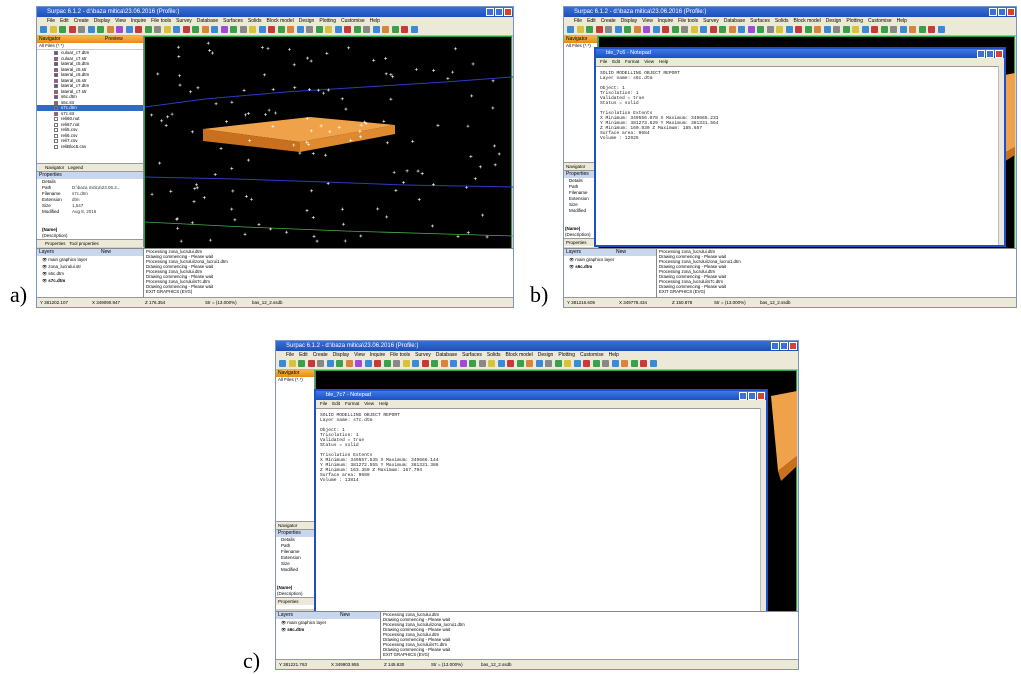 The height and width of the screenshot is (674, 1021). Describe the element at coordinates (990, 54) in the screenshot. I see `maximize-button` at that location.